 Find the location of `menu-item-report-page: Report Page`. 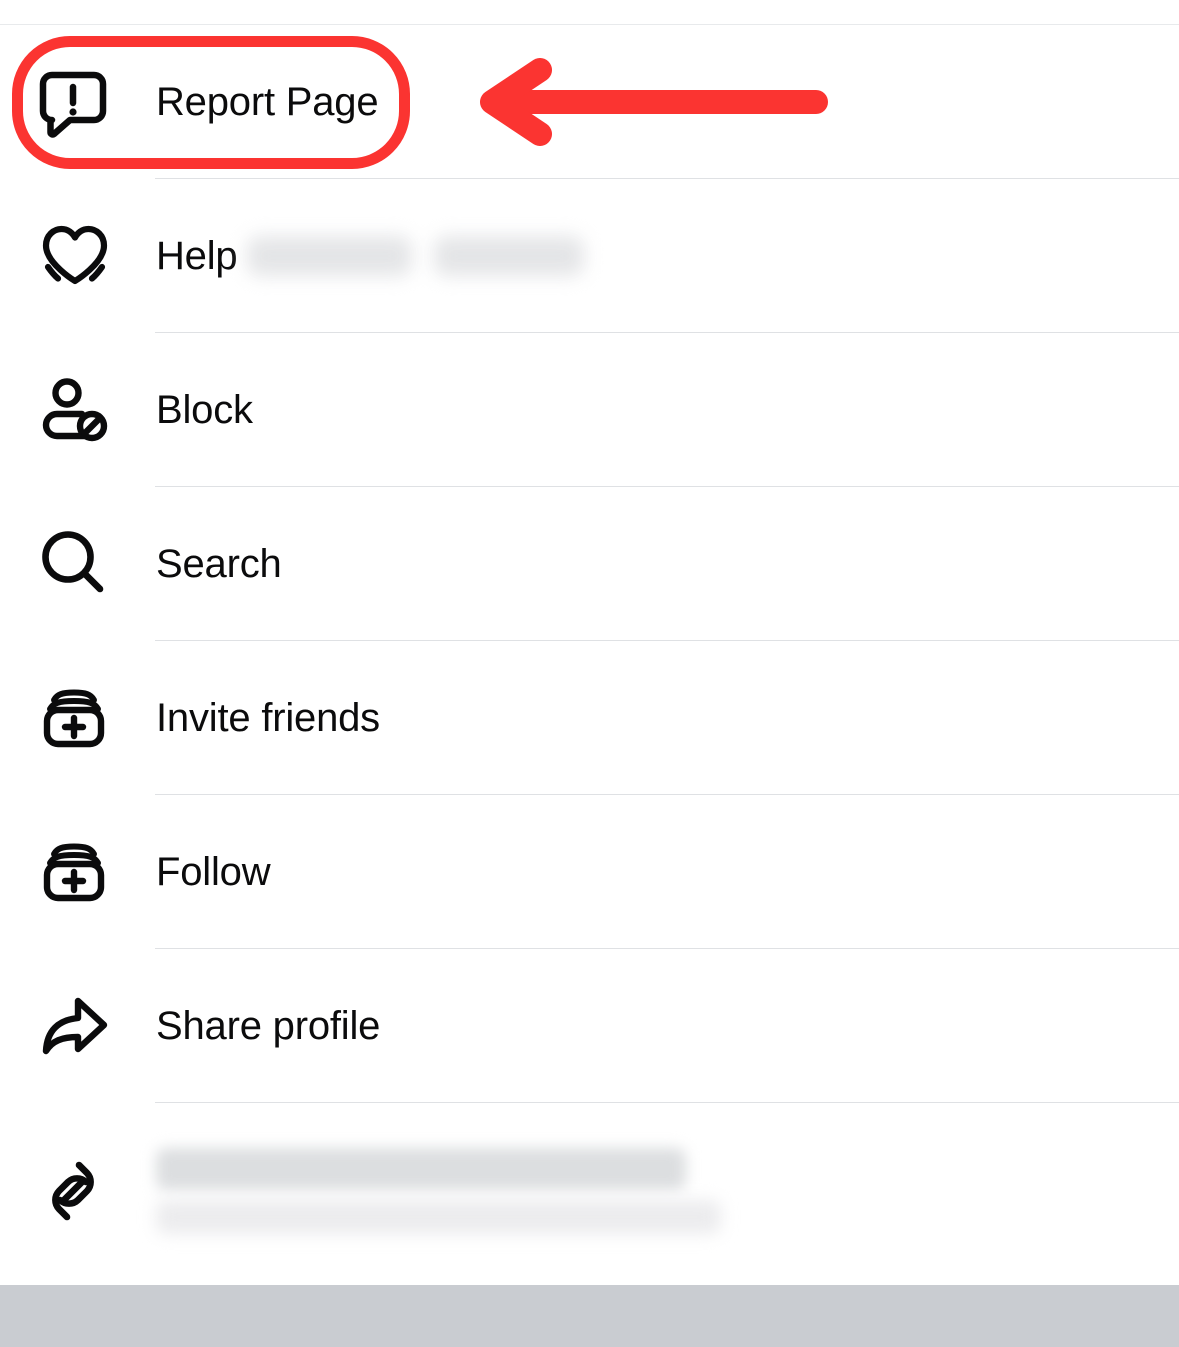

menu-item-report-page: Report Page is located at coordinates (589, 102).